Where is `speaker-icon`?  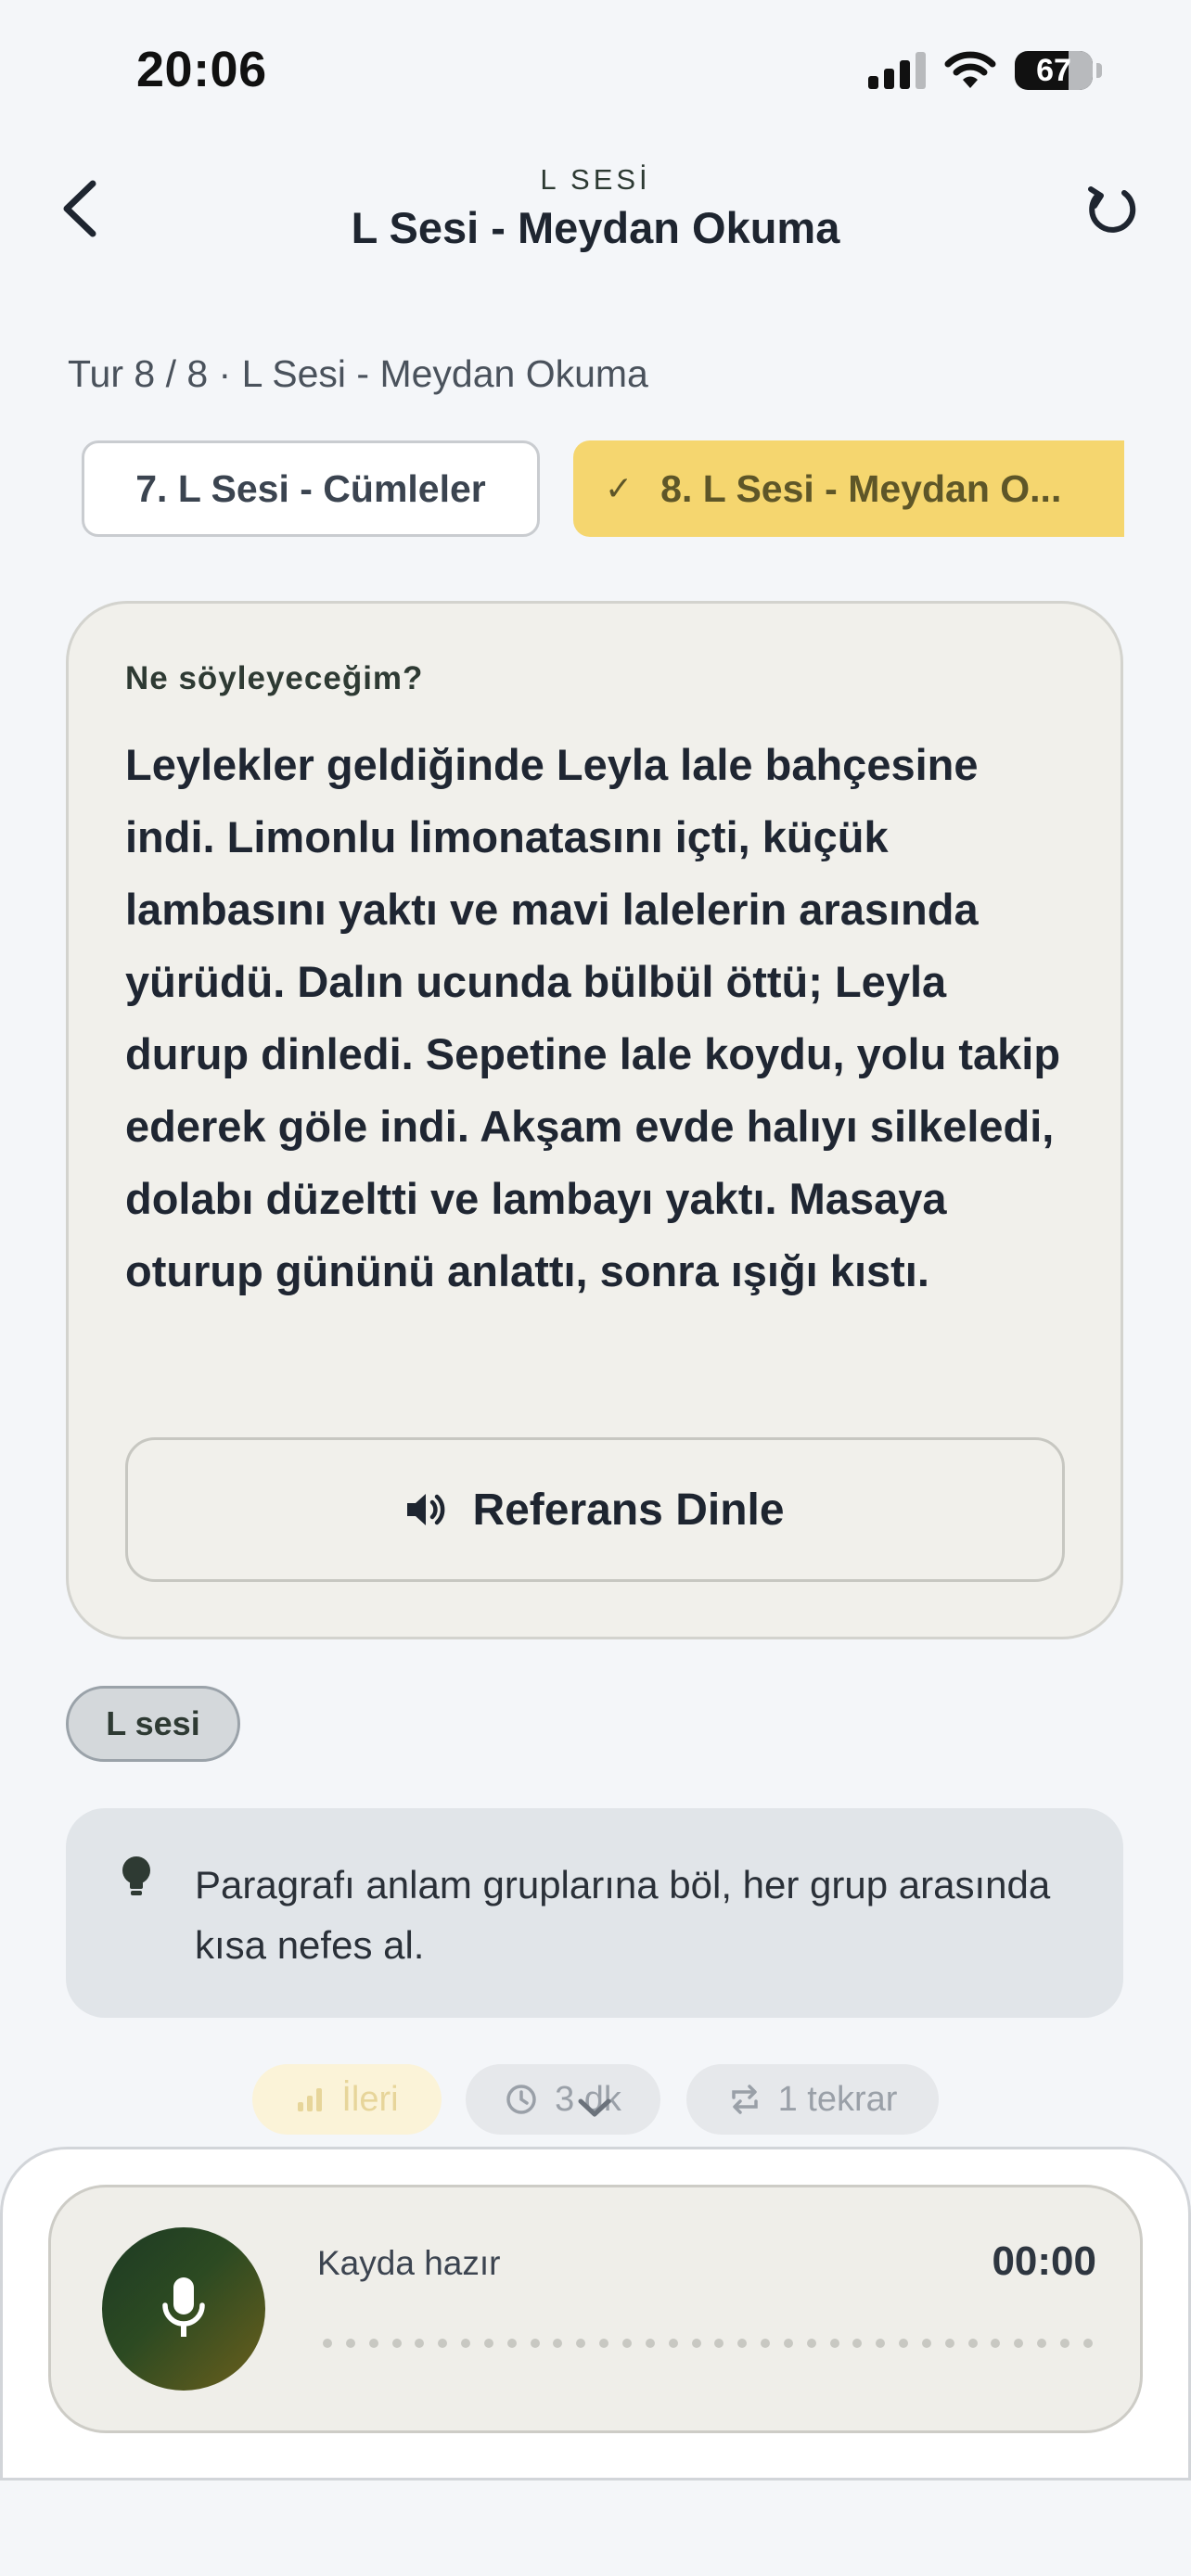 speaker-icon is located at coordinates (426, 1510).